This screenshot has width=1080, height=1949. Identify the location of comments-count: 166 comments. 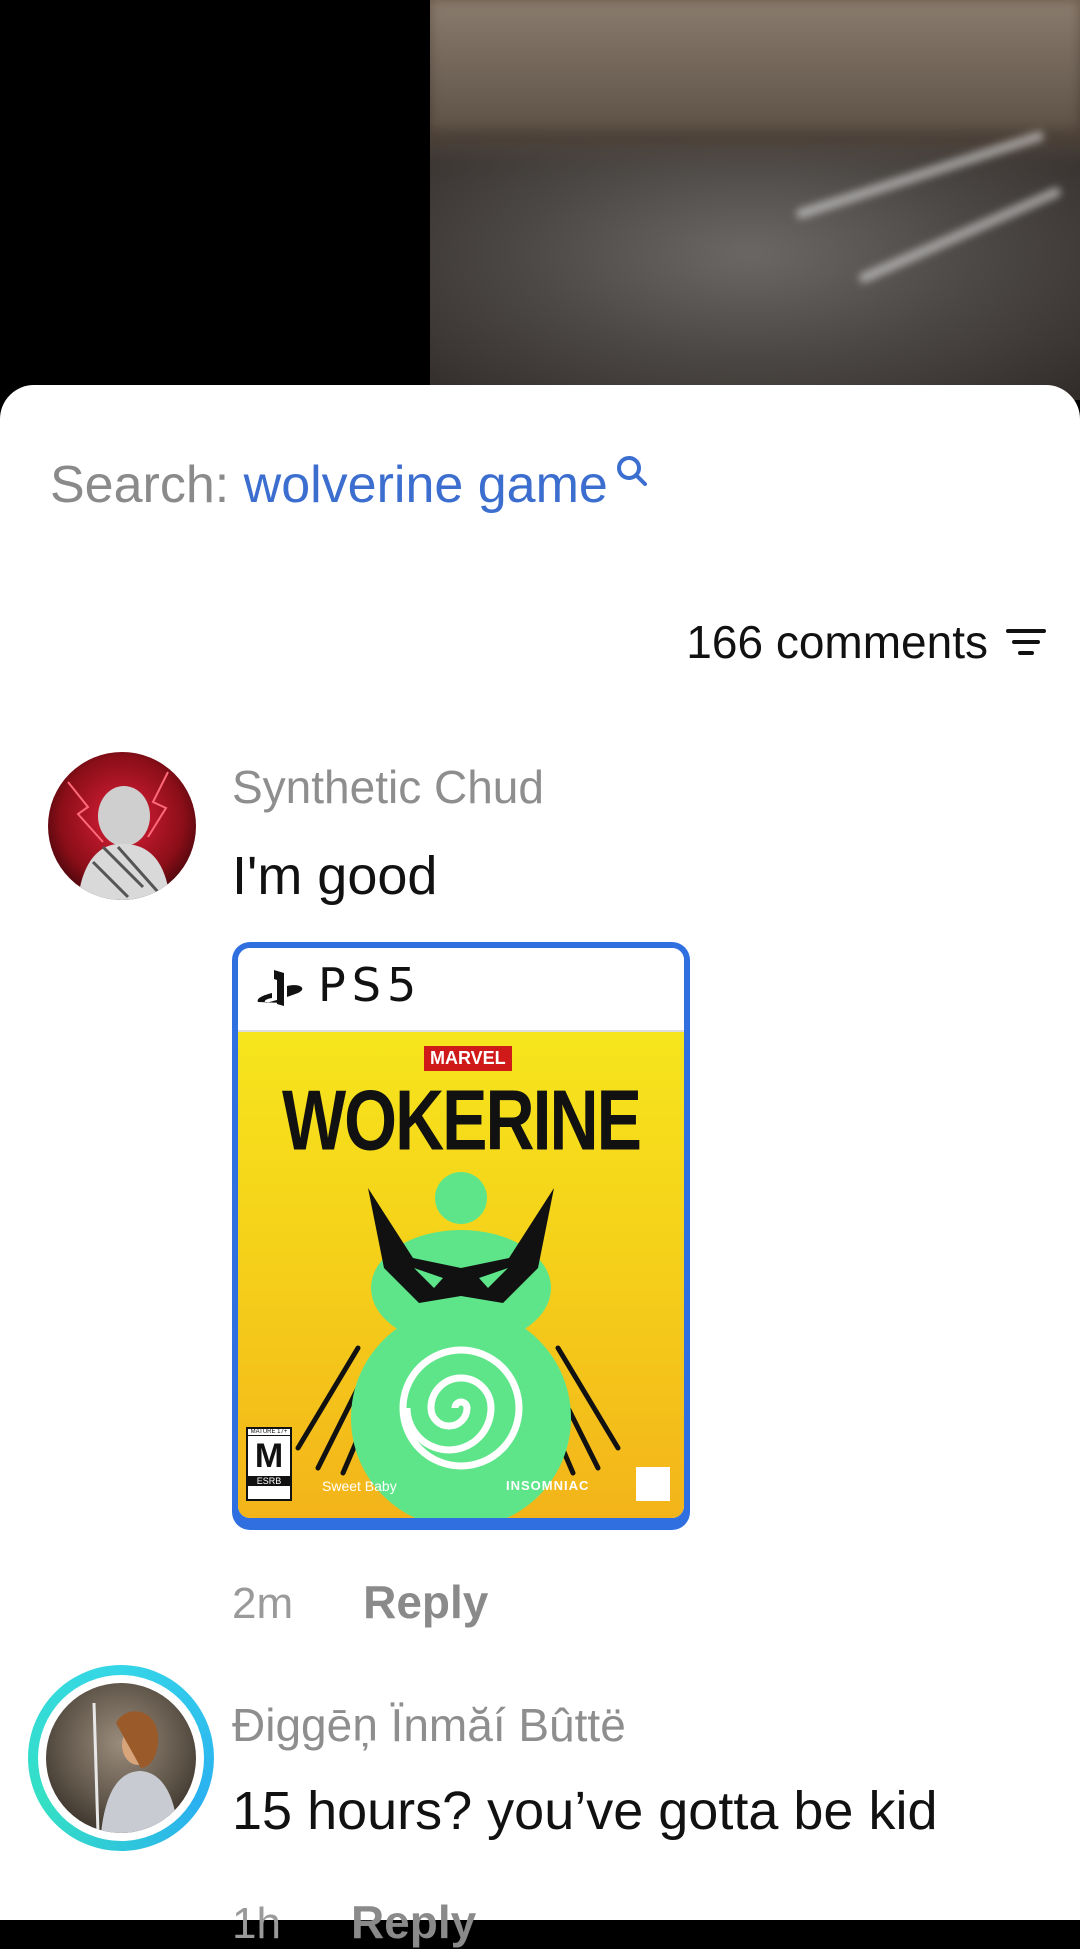
(837, 642).